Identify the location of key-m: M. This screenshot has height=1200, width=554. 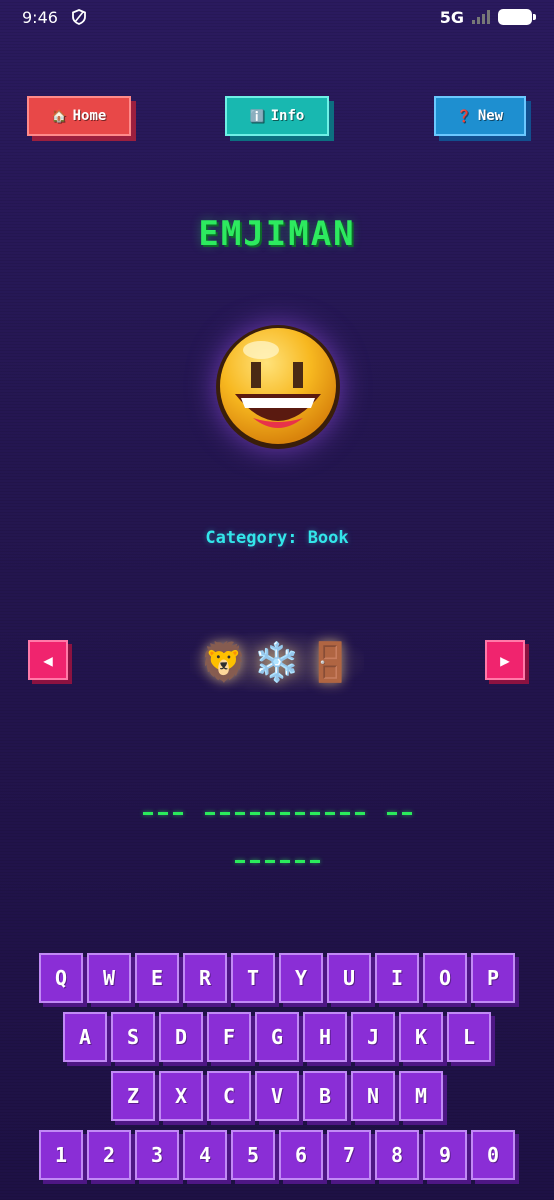
(421, 1096).